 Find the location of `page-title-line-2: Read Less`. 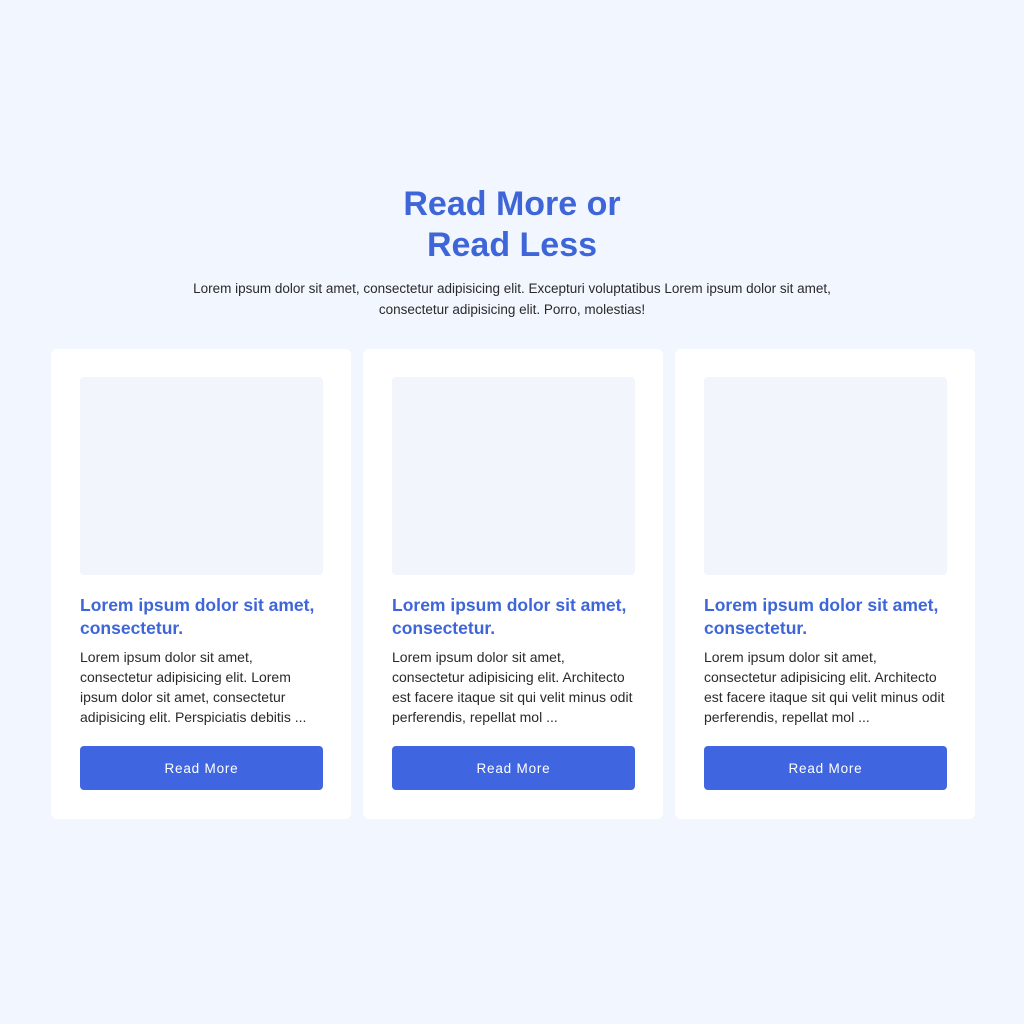

page-title-line-2: Read Less is located at coordinates (512, 245).